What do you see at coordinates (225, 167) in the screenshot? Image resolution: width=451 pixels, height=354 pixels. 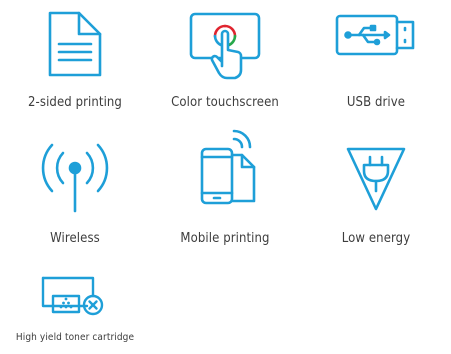 I see `mobile-printing-icon` at bounding box center [225, 167].